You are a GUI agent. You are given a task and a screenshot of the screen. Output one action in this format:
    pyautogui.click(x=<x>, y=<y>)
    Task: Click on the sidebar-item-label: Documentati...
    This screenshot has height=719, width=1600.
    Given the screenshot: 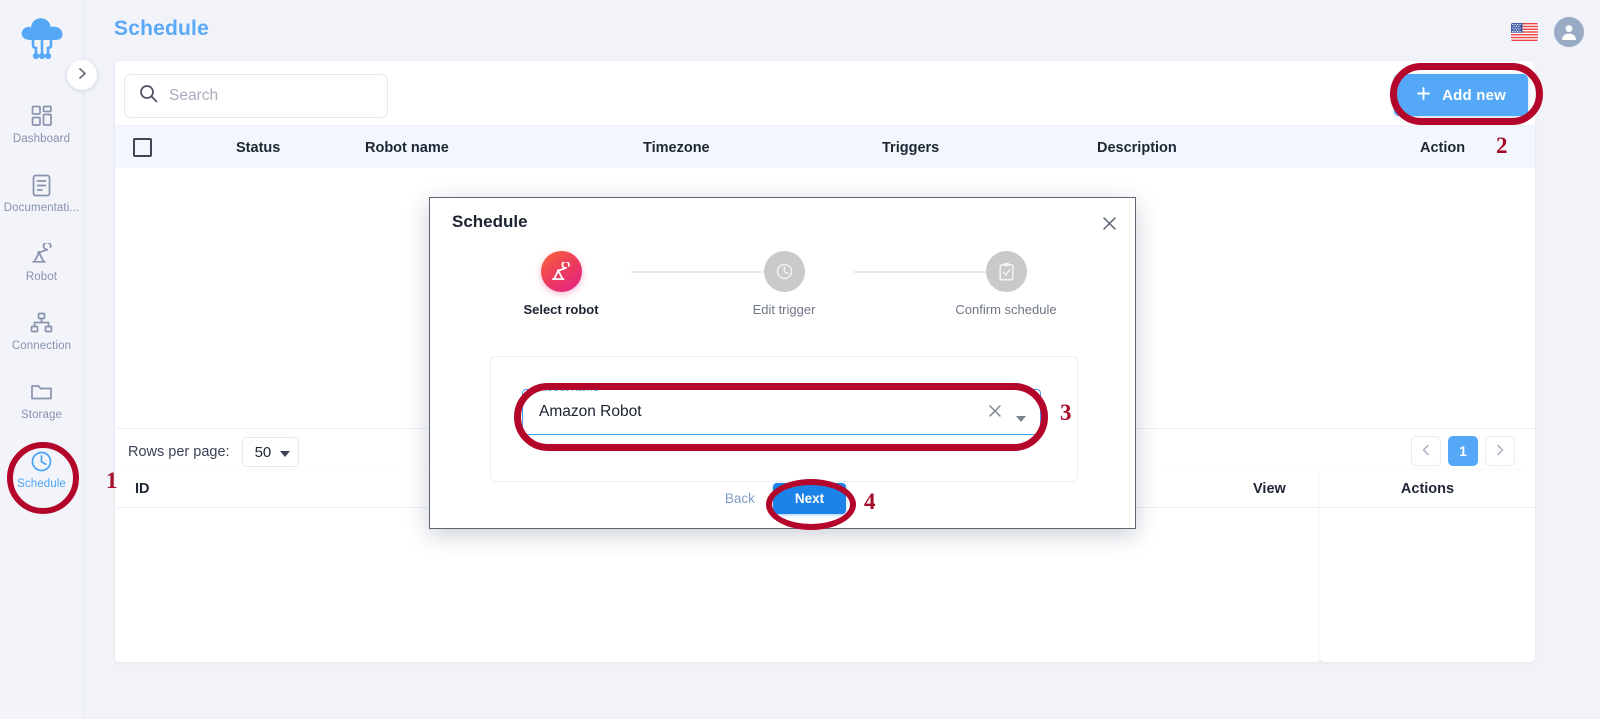 What is the action you would take?
    pyautogui.click(x=41, y=208)
    